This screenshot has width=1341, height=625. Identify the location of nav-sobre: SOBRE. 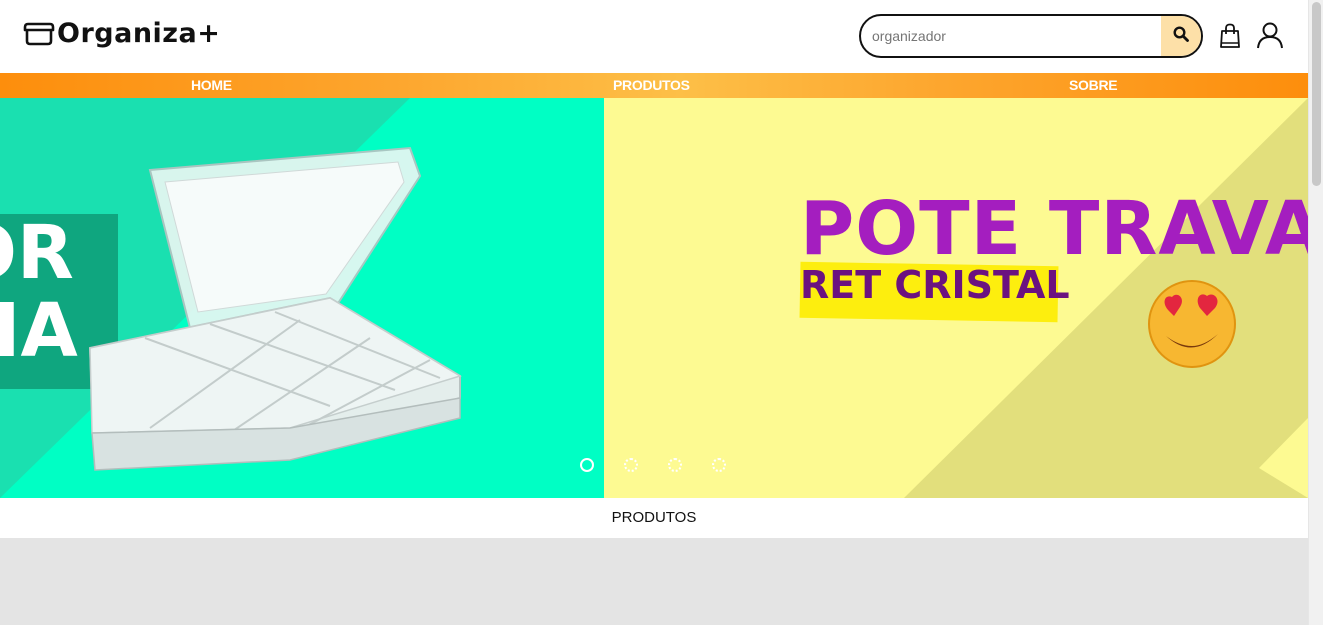
(1093, 85).